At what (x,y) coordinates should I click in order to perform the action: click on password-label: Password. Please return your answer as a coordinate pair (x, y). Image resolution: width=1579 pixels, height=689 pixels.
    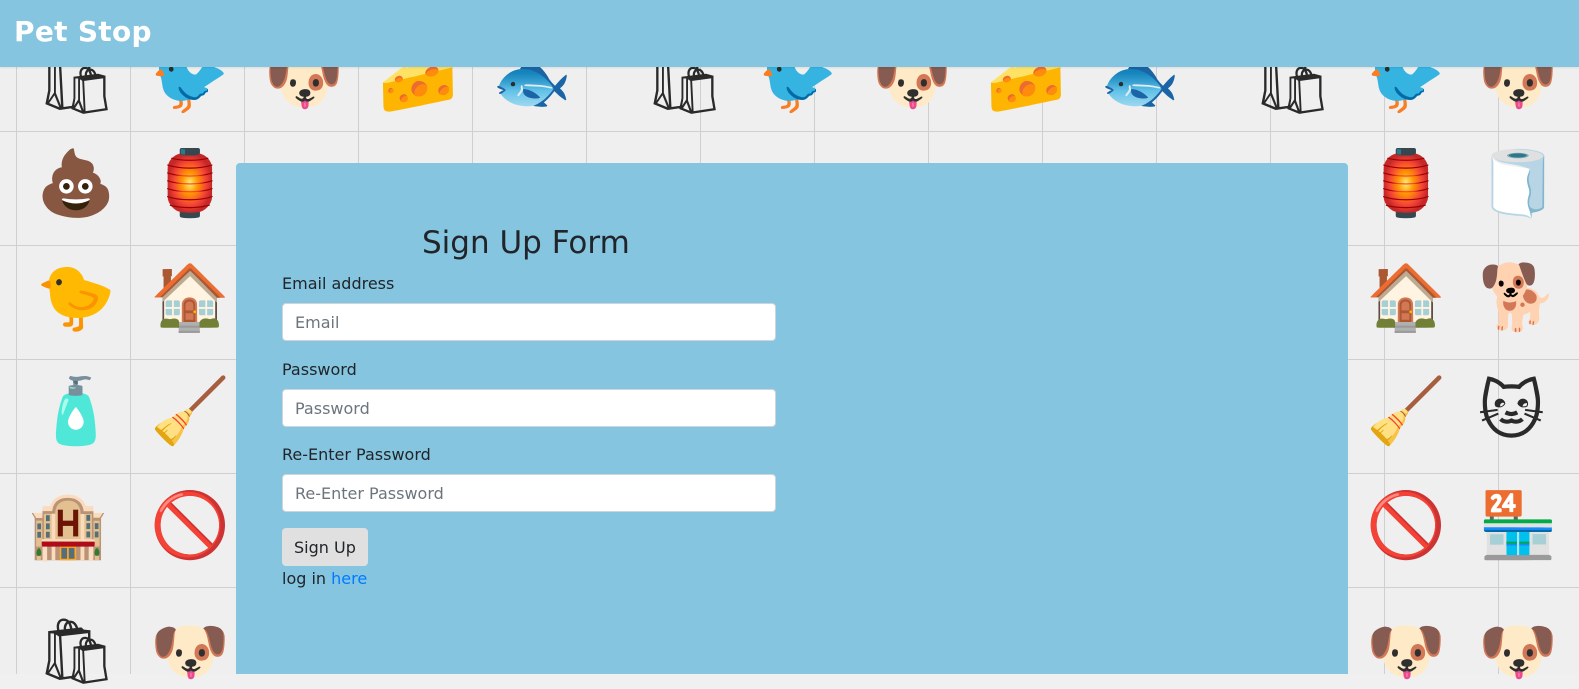
    Looking at the image, I should click on (319, 369).